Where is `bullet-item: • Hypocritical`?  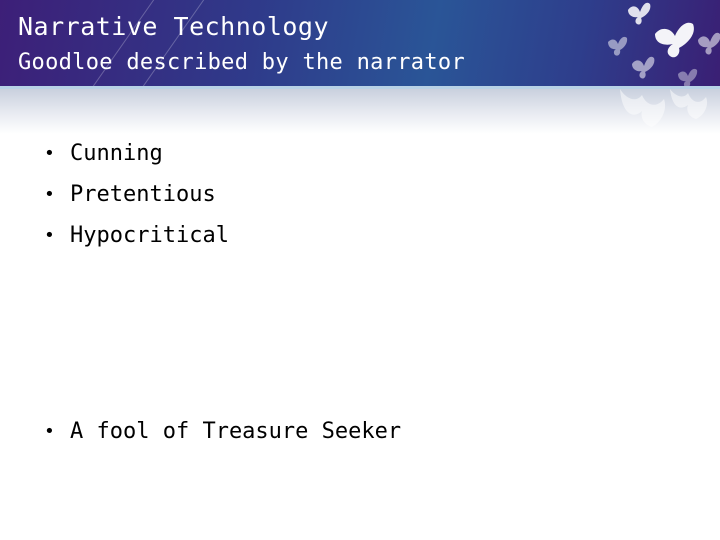
bullet-item: • Hypocritical is located at coordinates (136, 235).